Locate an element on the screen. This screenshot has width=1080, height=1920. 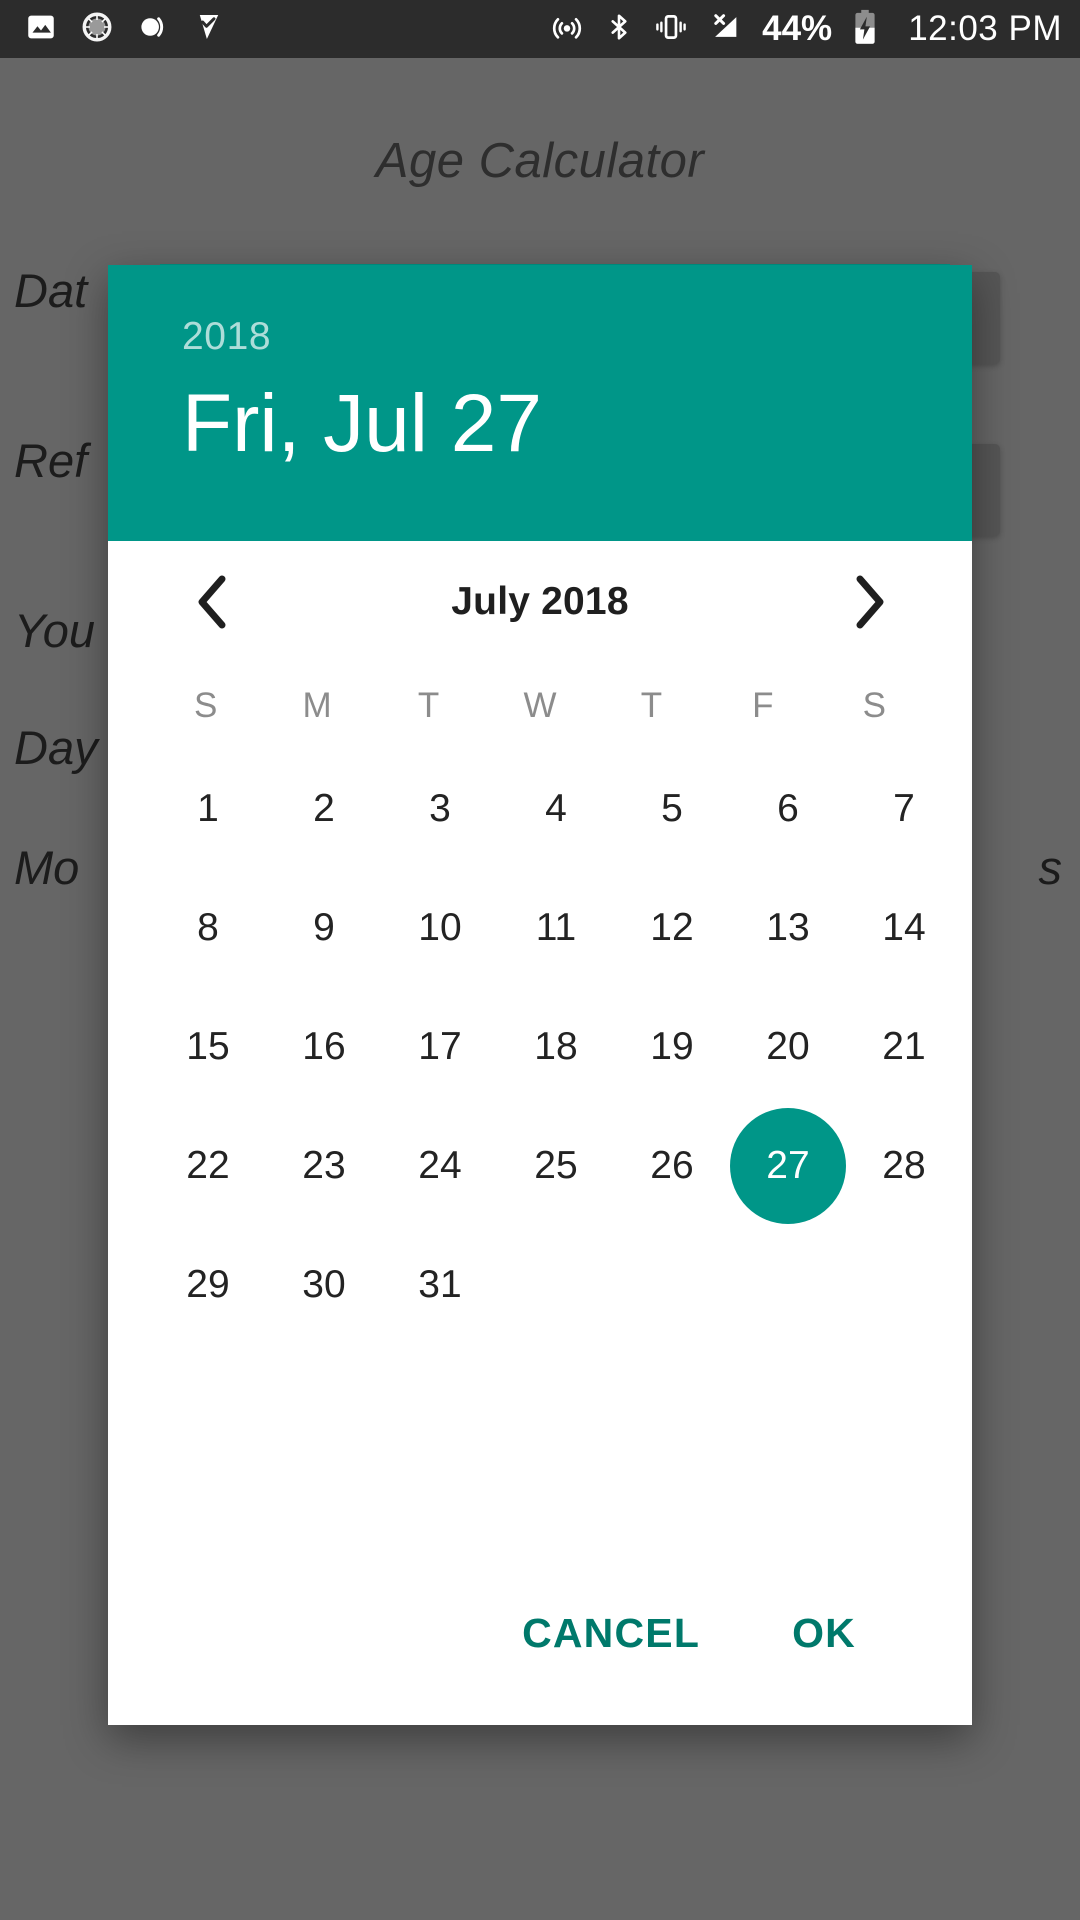
calendar-day: 3 is located at coordinates (440, 808).